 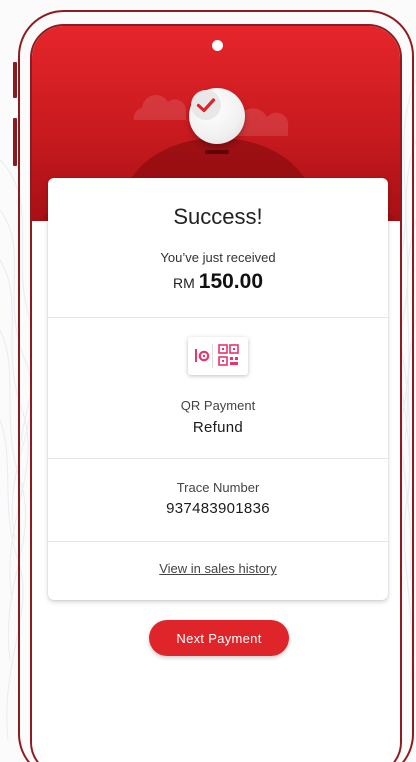 I want to click on qr-payment-tile, so click(x=218, y=356).